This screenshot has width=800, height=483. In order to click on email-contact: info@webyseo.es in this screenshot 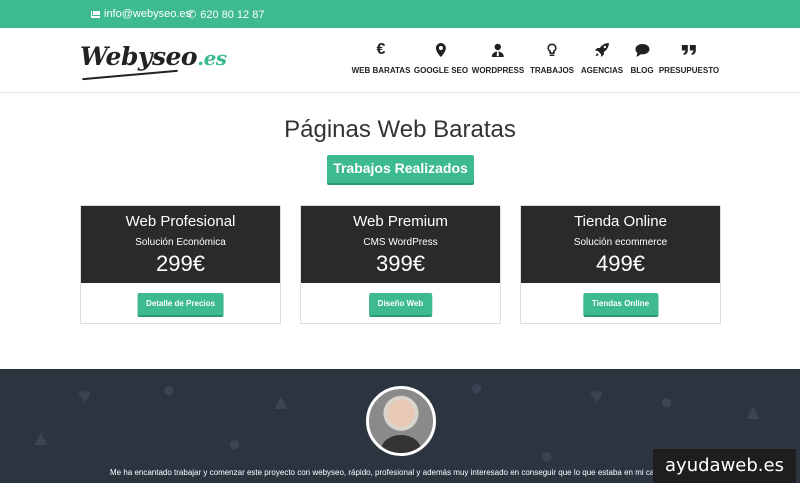, I will do `click(141, 14)`.